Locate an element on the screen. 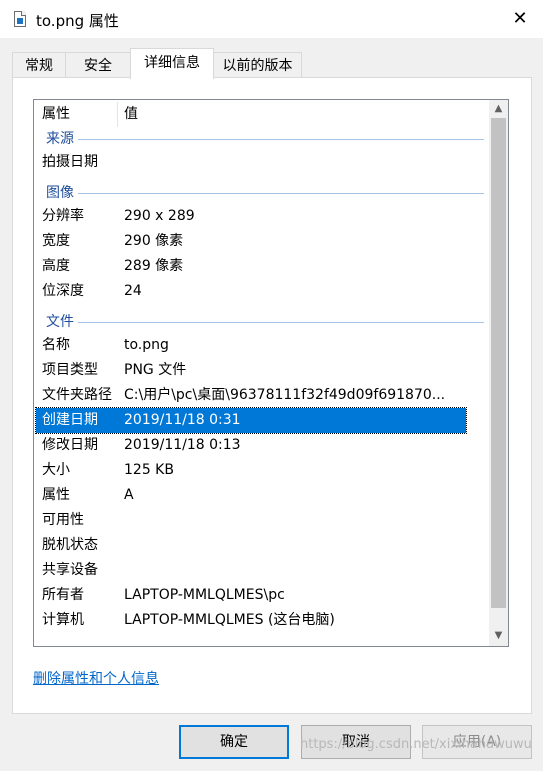  table-row: 宽度 290 像素 is located at coordinates (251, 241).